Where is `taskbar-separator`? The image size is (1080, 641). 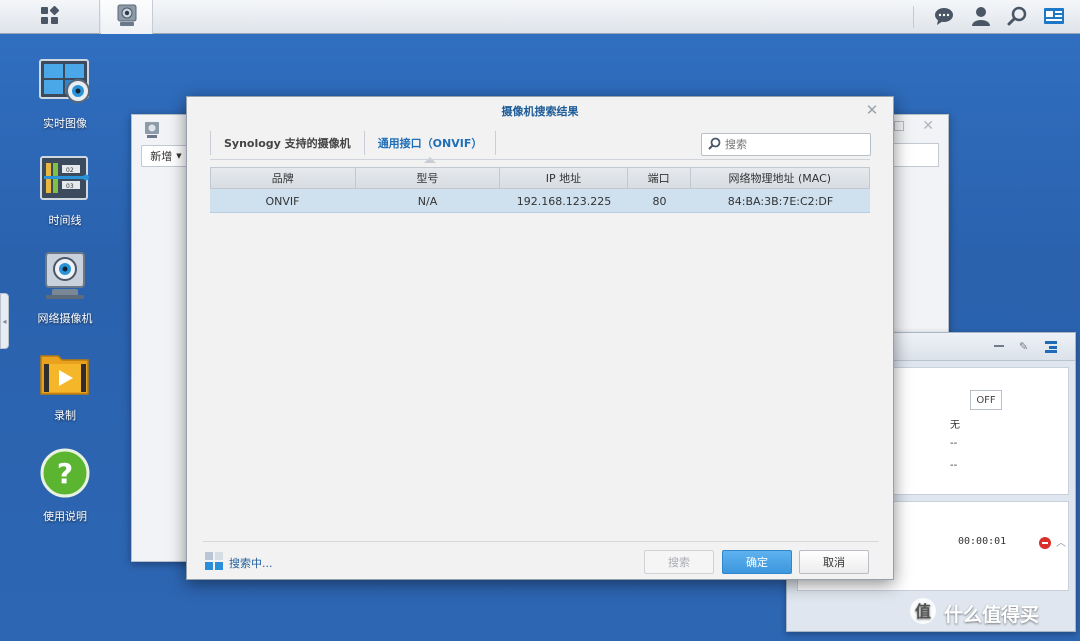
taskbar-separator is located at coordinates (913, 17).